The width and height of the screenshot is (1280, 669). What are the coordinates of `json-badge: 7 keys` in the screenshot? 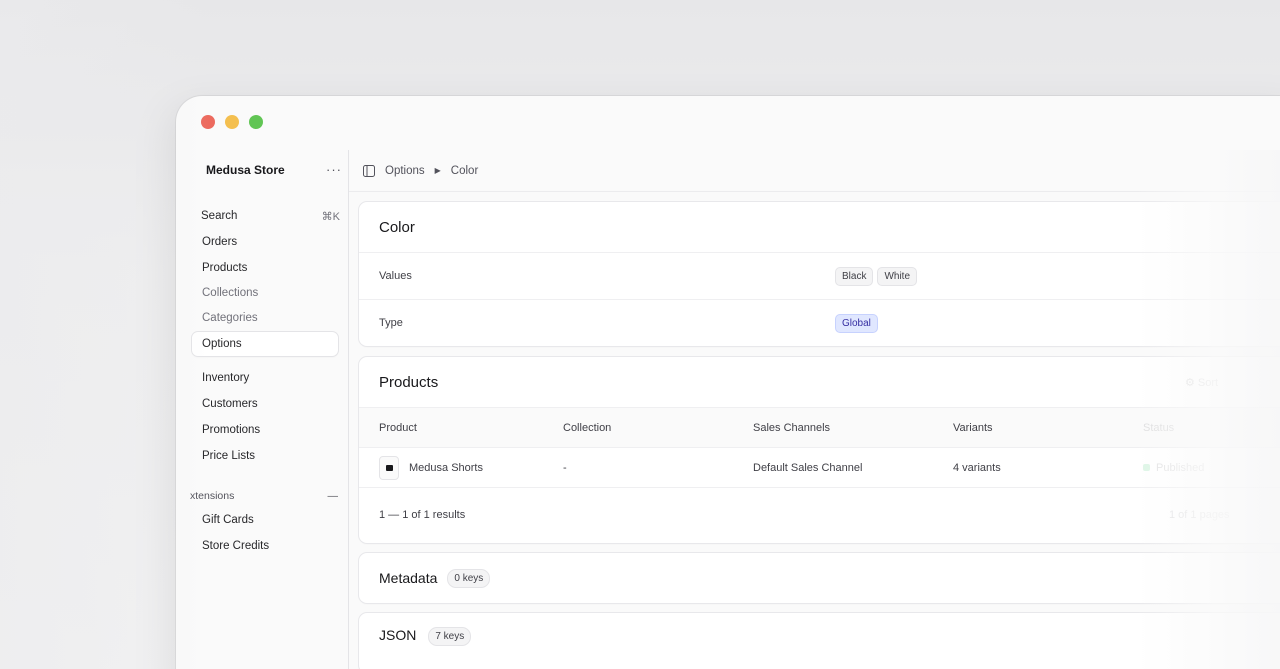 It's located at (450, 636).